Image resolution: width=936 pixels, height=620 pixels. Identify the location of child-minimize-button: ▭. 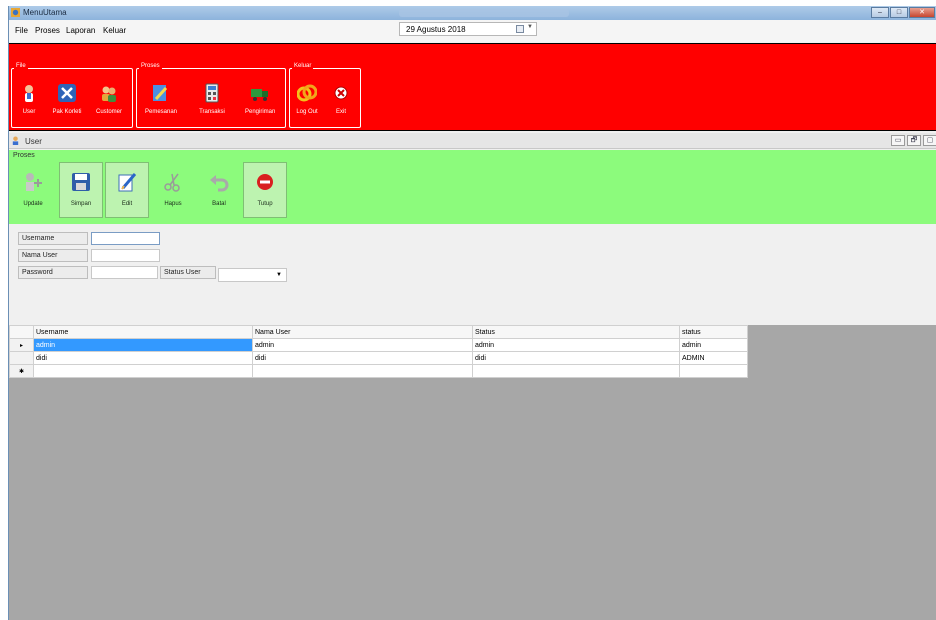
(898, 140).